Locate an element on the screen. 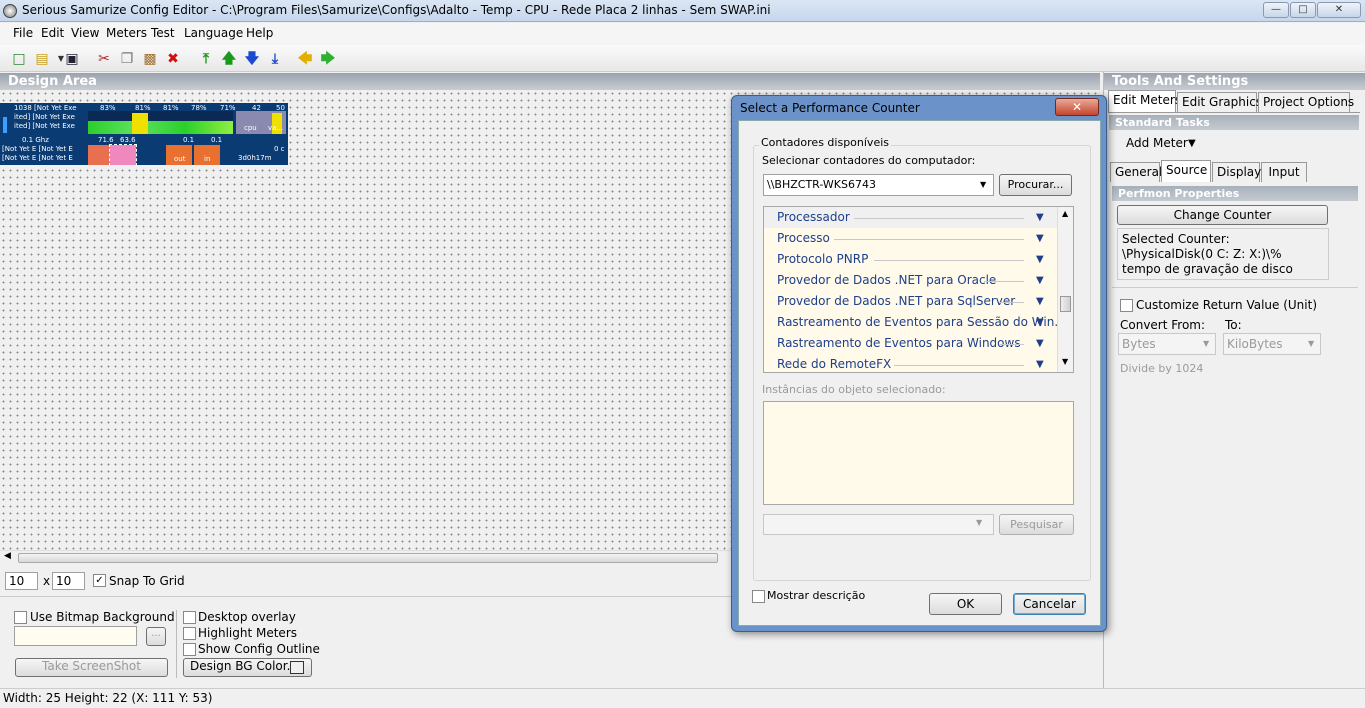  skin-text: 78% is located at coordinates (199, 108).